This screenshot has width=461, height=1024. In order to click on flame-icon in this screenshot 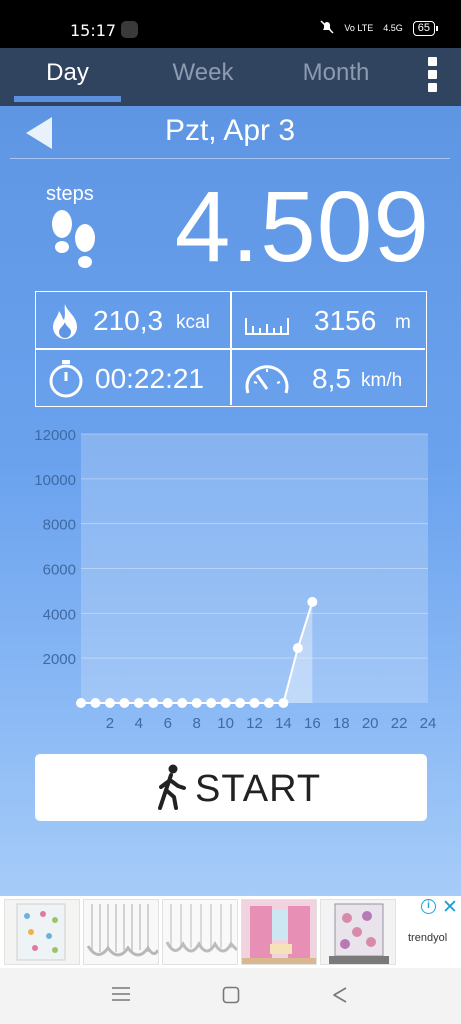, I will do `click(65, 323)`.